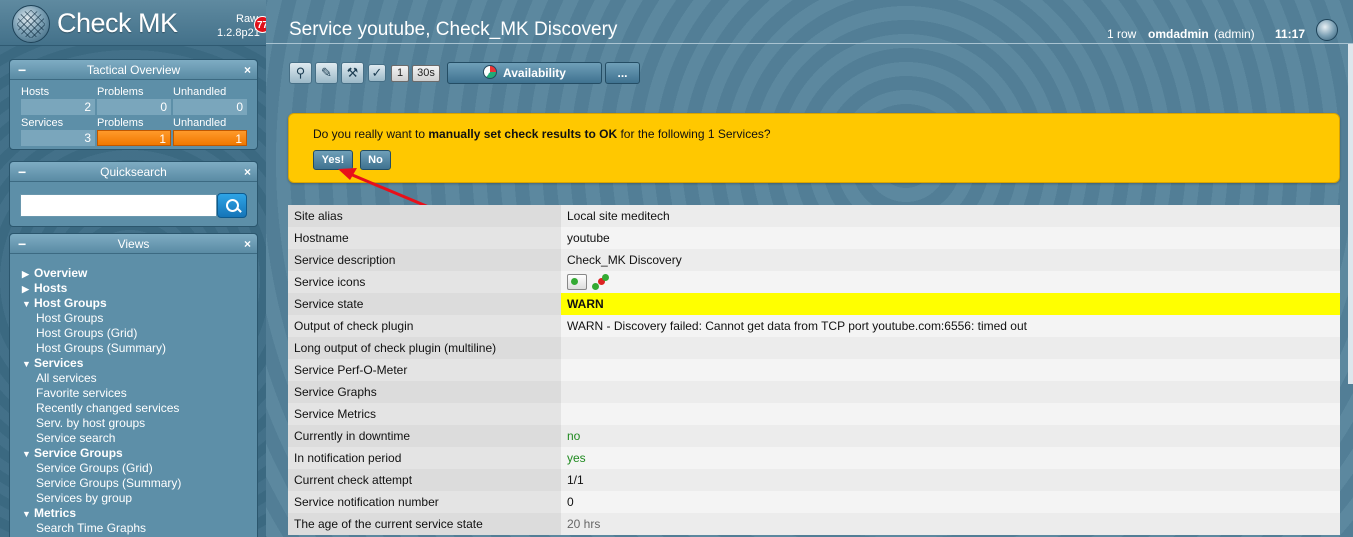  I want to click on globe-icon, so click(1327, 30).